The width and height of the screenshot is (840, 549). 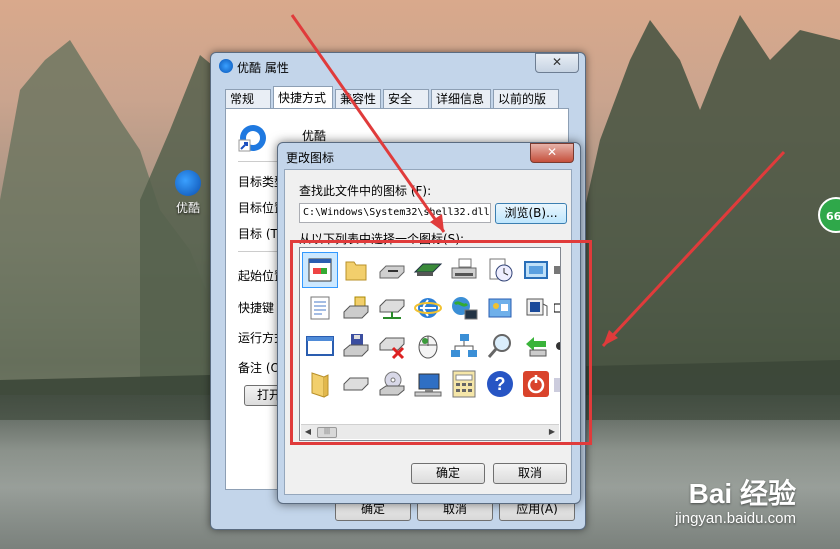 I want to click on desktop-shortcut-label: 优酷, so click(x=187, y=208).